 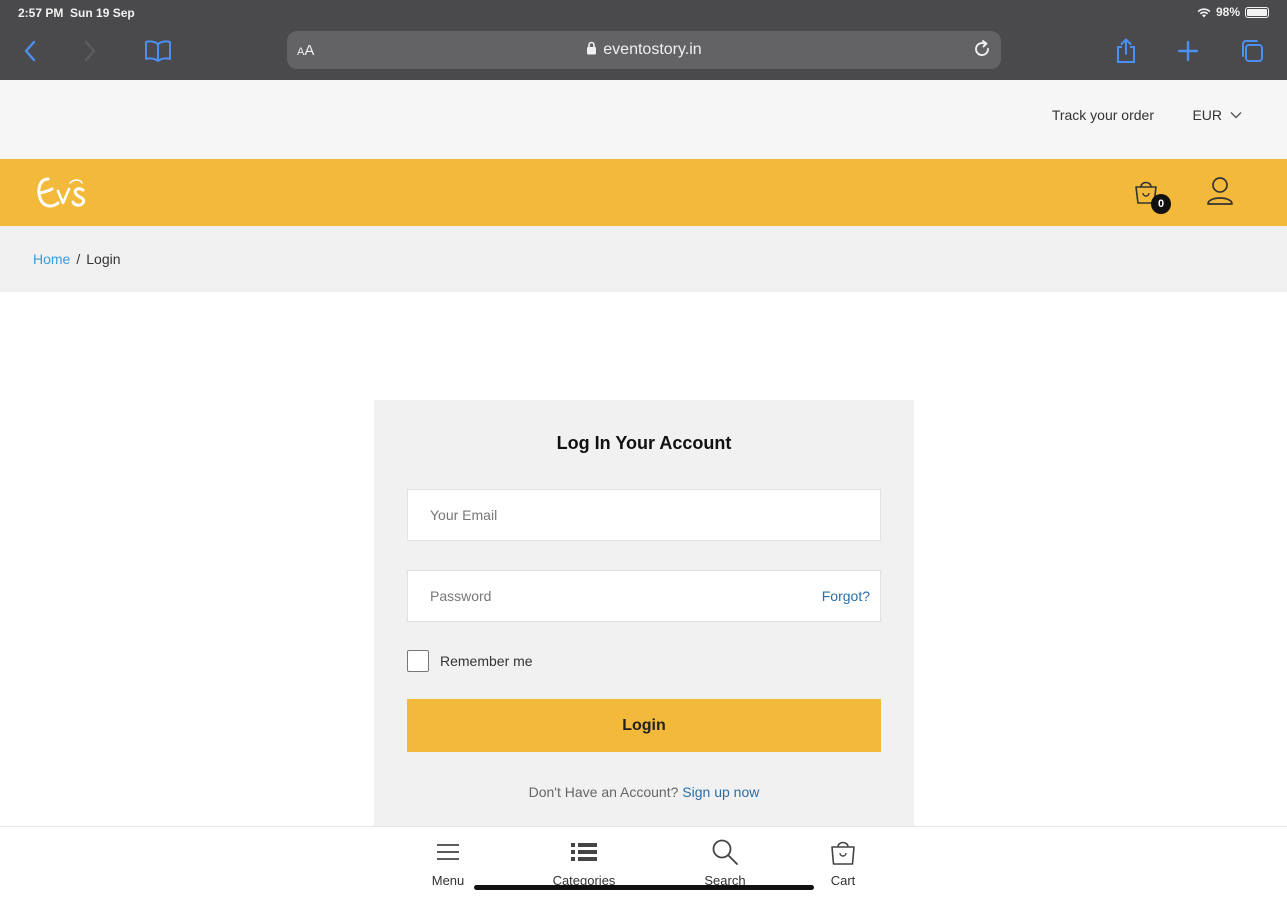 What do you see at coordinates (51, 259) in the screenshot?
I see `breadcrumb-home-link: Home` at bounding box center [51, 259].